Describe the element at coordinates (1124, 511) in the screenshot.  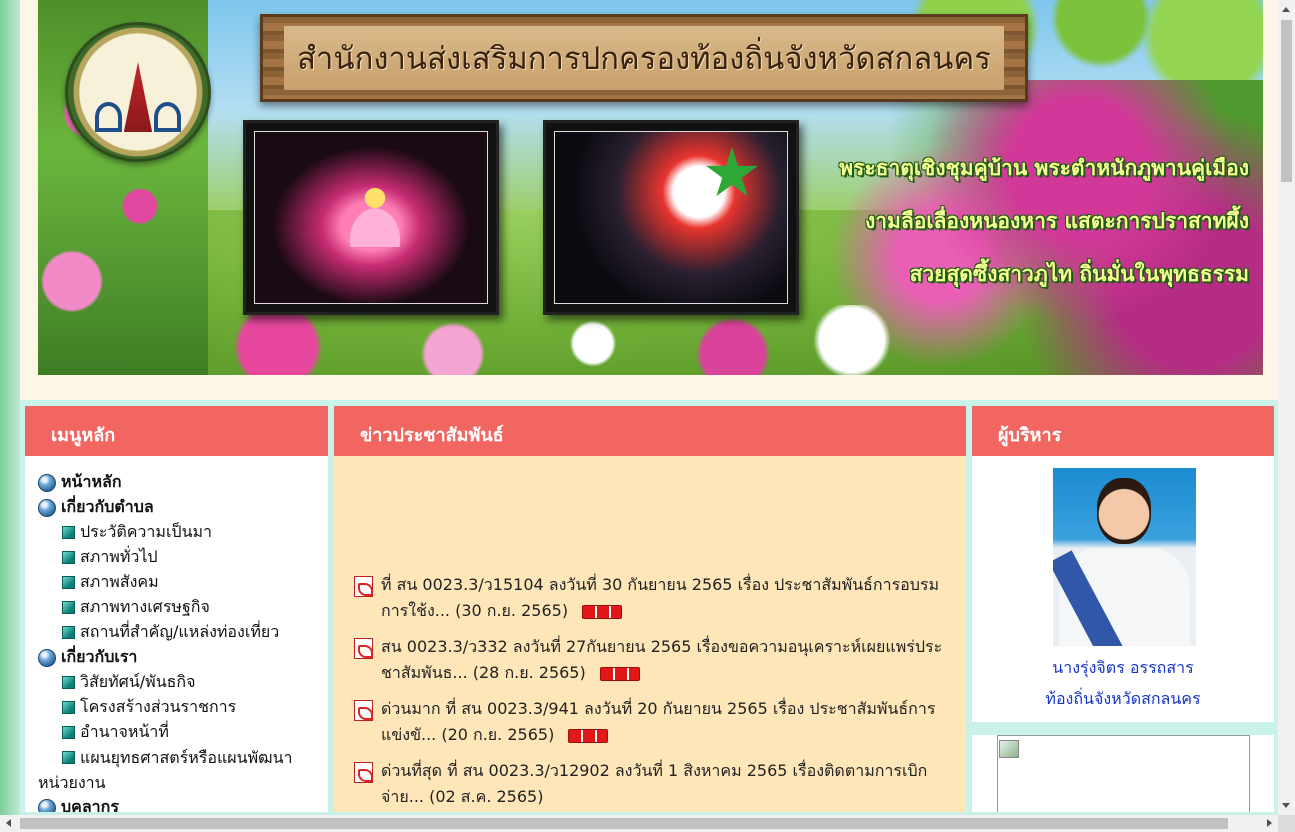
I see `executive-face` at that location.